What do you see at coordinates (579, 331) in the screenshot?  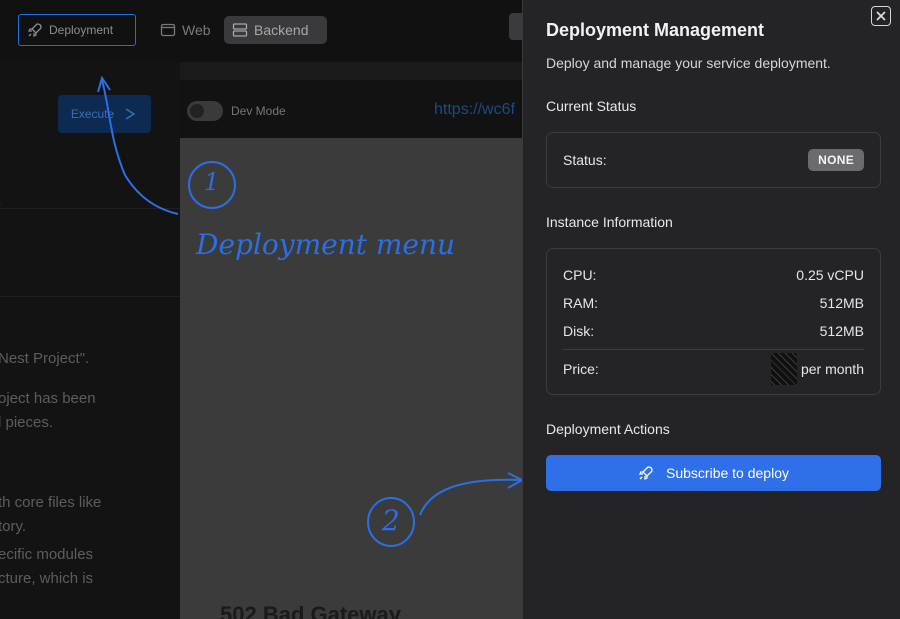 I see `disk-label: Disk:` at bounding box center [579, 331].